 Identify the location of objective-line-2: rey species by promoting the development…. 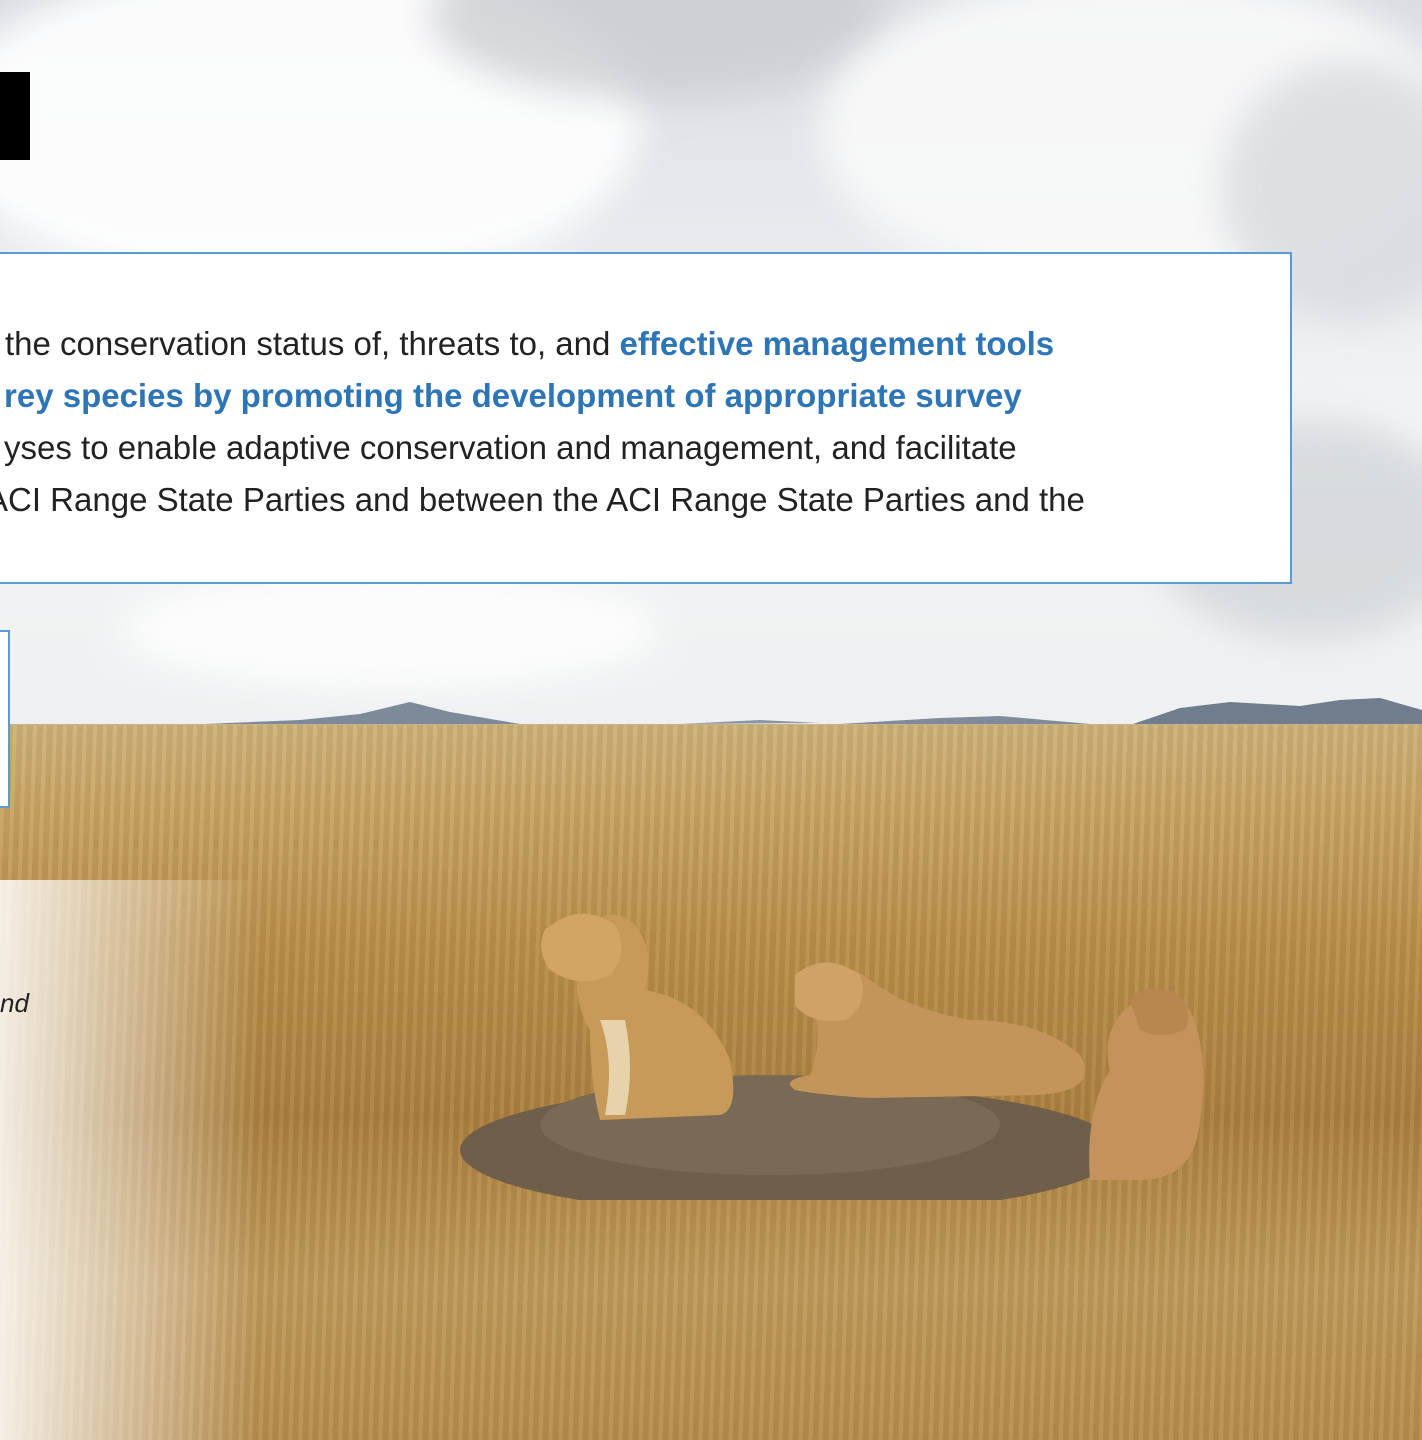
(513, 395).